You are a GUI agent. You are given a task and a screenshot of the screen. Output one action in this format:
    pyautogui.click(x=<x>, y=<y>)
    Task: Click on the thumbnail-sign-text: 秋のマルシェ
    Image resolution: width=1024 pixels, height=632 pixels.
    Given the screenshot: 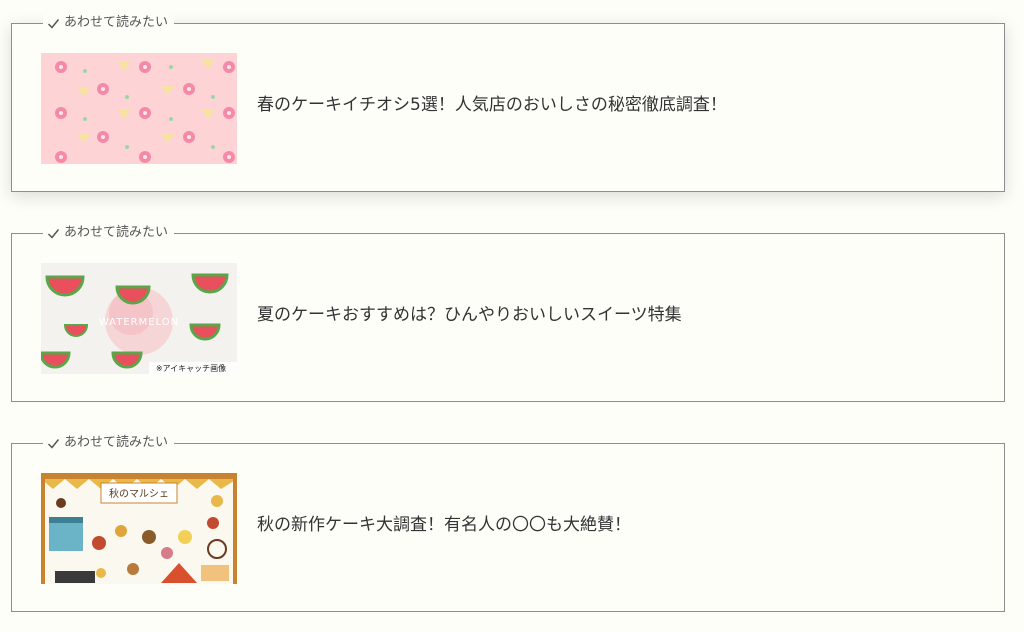 What is the action you would take?
    pyautogui.click(x=139, y=493)
    